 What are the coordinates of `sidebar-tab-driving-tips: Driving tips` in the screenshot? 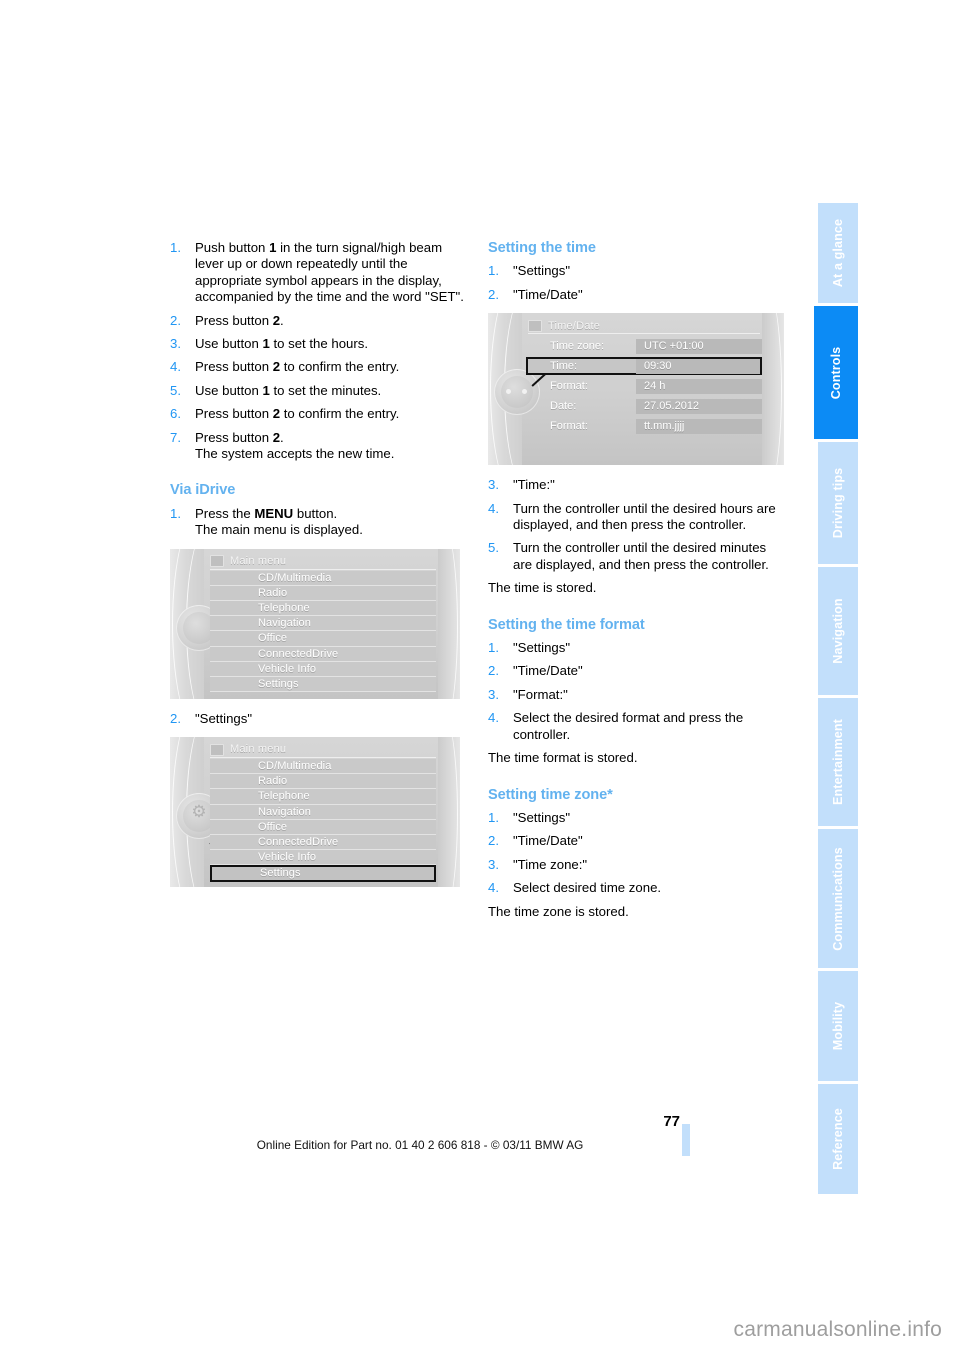 It's located at (838, 503).